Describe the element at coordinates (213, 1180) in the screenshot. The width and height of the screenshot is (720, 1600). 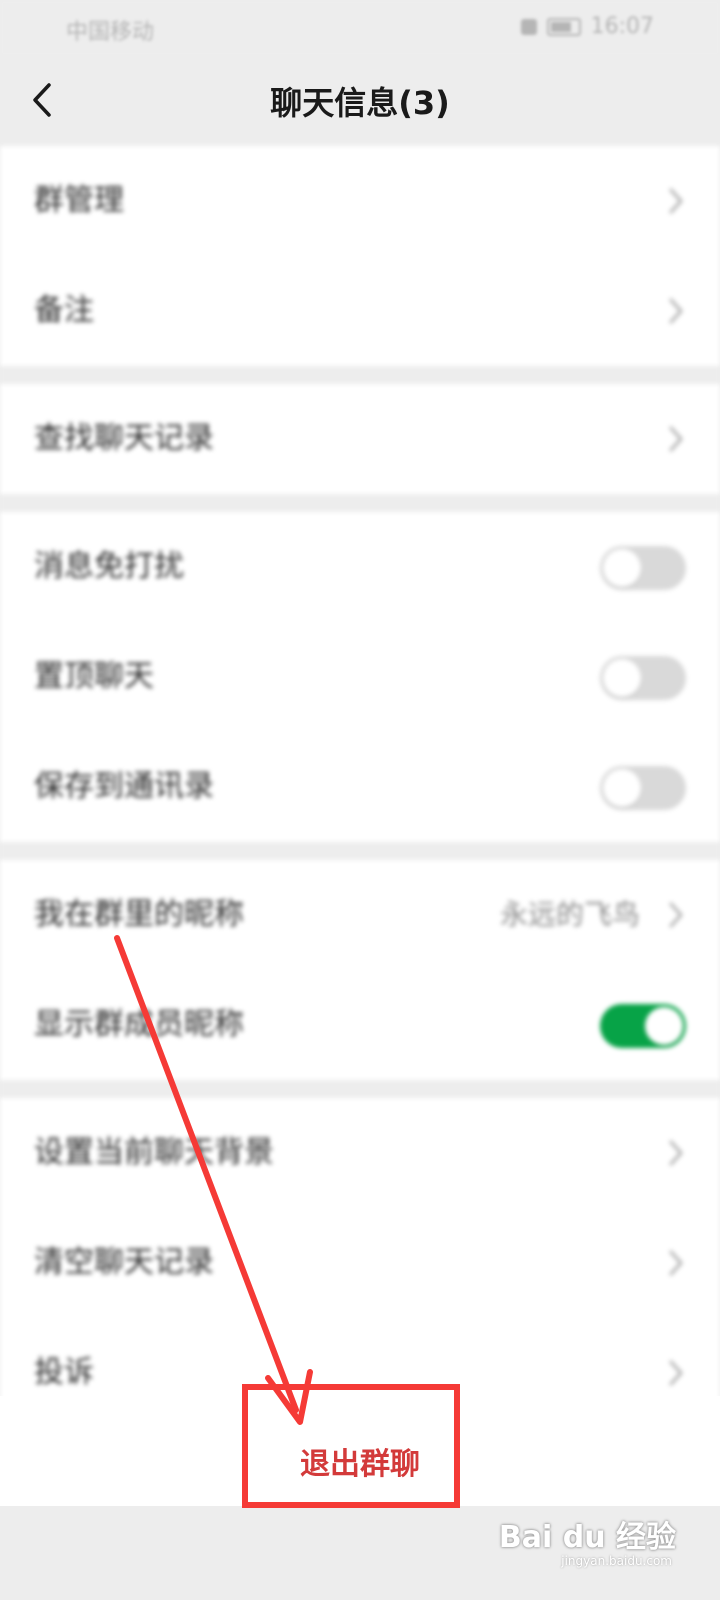
I see `annotation-arrow` at that location.